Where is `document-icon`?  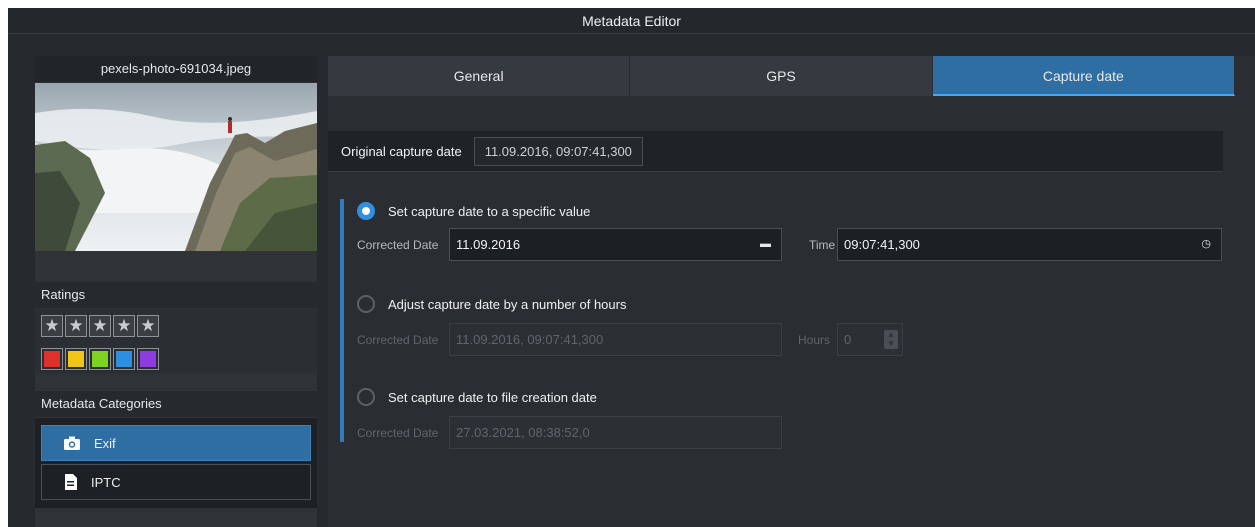 document-icon is located at coordinates (71, 482).